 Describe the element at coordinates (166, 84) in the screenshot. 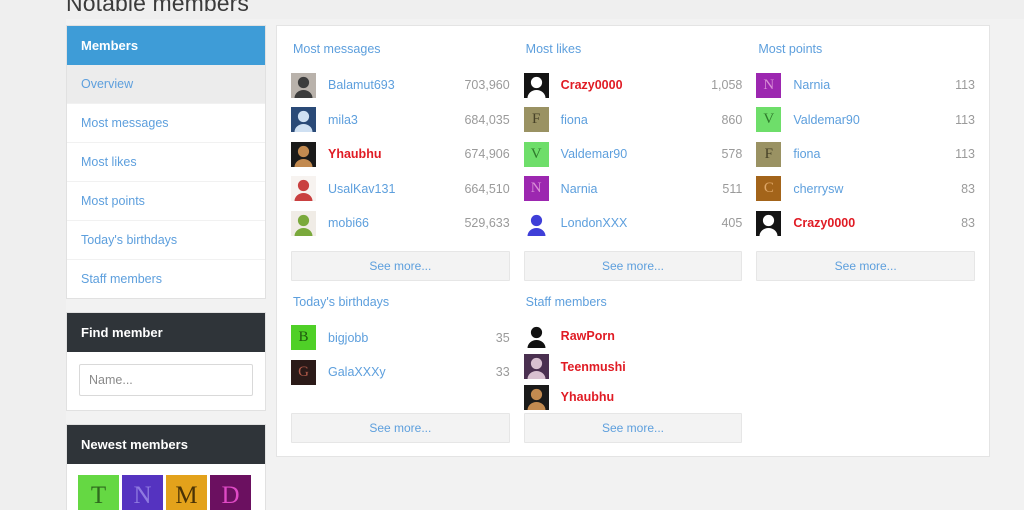

I see `sidebar-item-overview: Overview` at that location.